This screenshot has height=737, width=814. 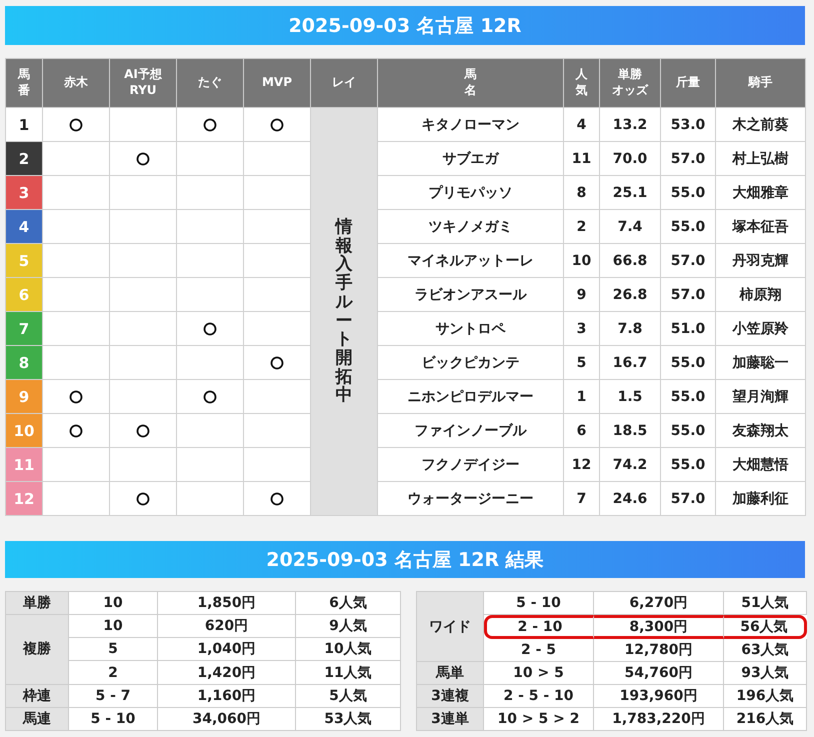 I want to click on table-cell: 12,780円, so click(x=659, y=650).